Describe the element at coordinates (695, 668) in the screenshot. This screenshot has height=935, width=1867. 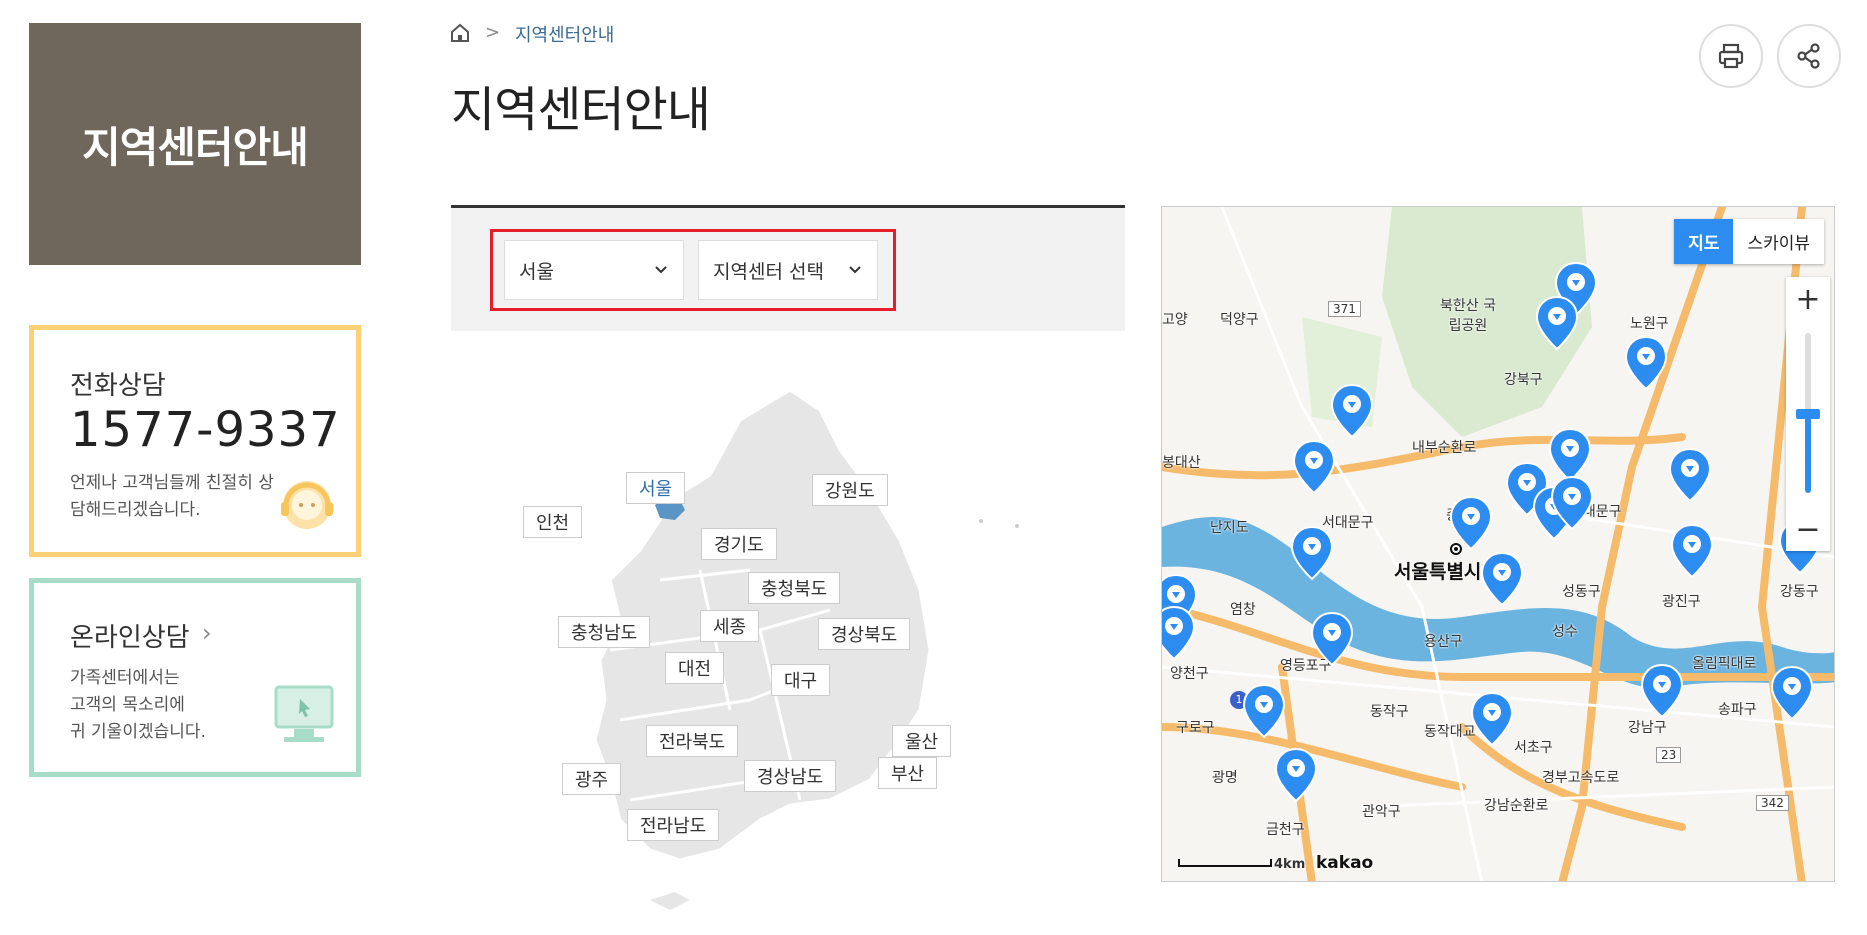
I see `region-label-daejeon: 대전` at that location.